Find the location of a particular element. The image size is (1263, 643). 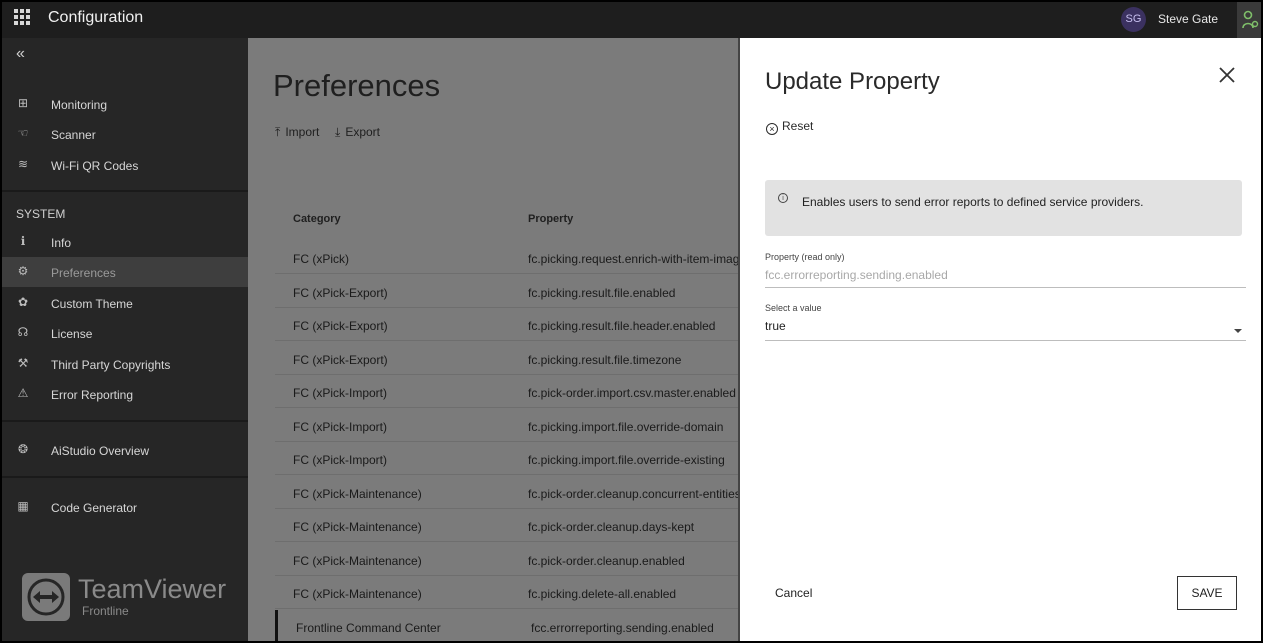

sidebar-item-code-generator: ▦ Code Generator is located at coordinates (125, 507).